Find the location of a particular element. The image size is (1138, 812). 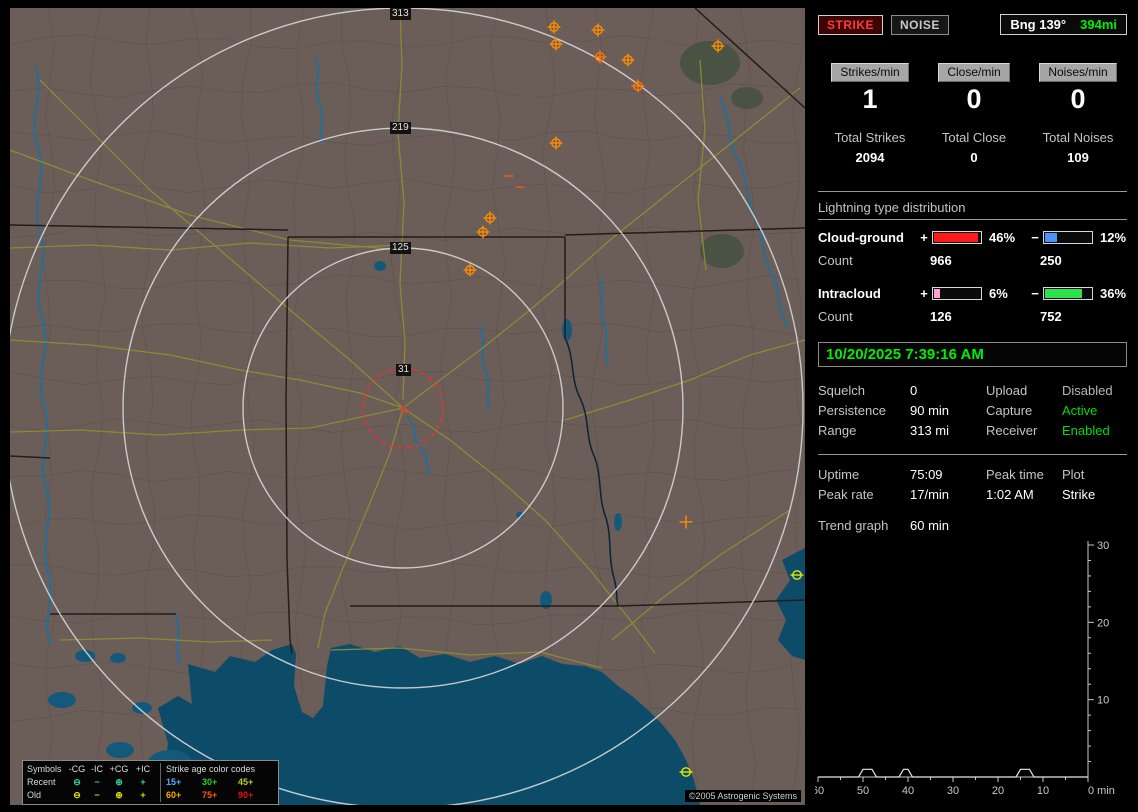

legend-col-pos-ic: +IC is located at coordinates (143, 769).